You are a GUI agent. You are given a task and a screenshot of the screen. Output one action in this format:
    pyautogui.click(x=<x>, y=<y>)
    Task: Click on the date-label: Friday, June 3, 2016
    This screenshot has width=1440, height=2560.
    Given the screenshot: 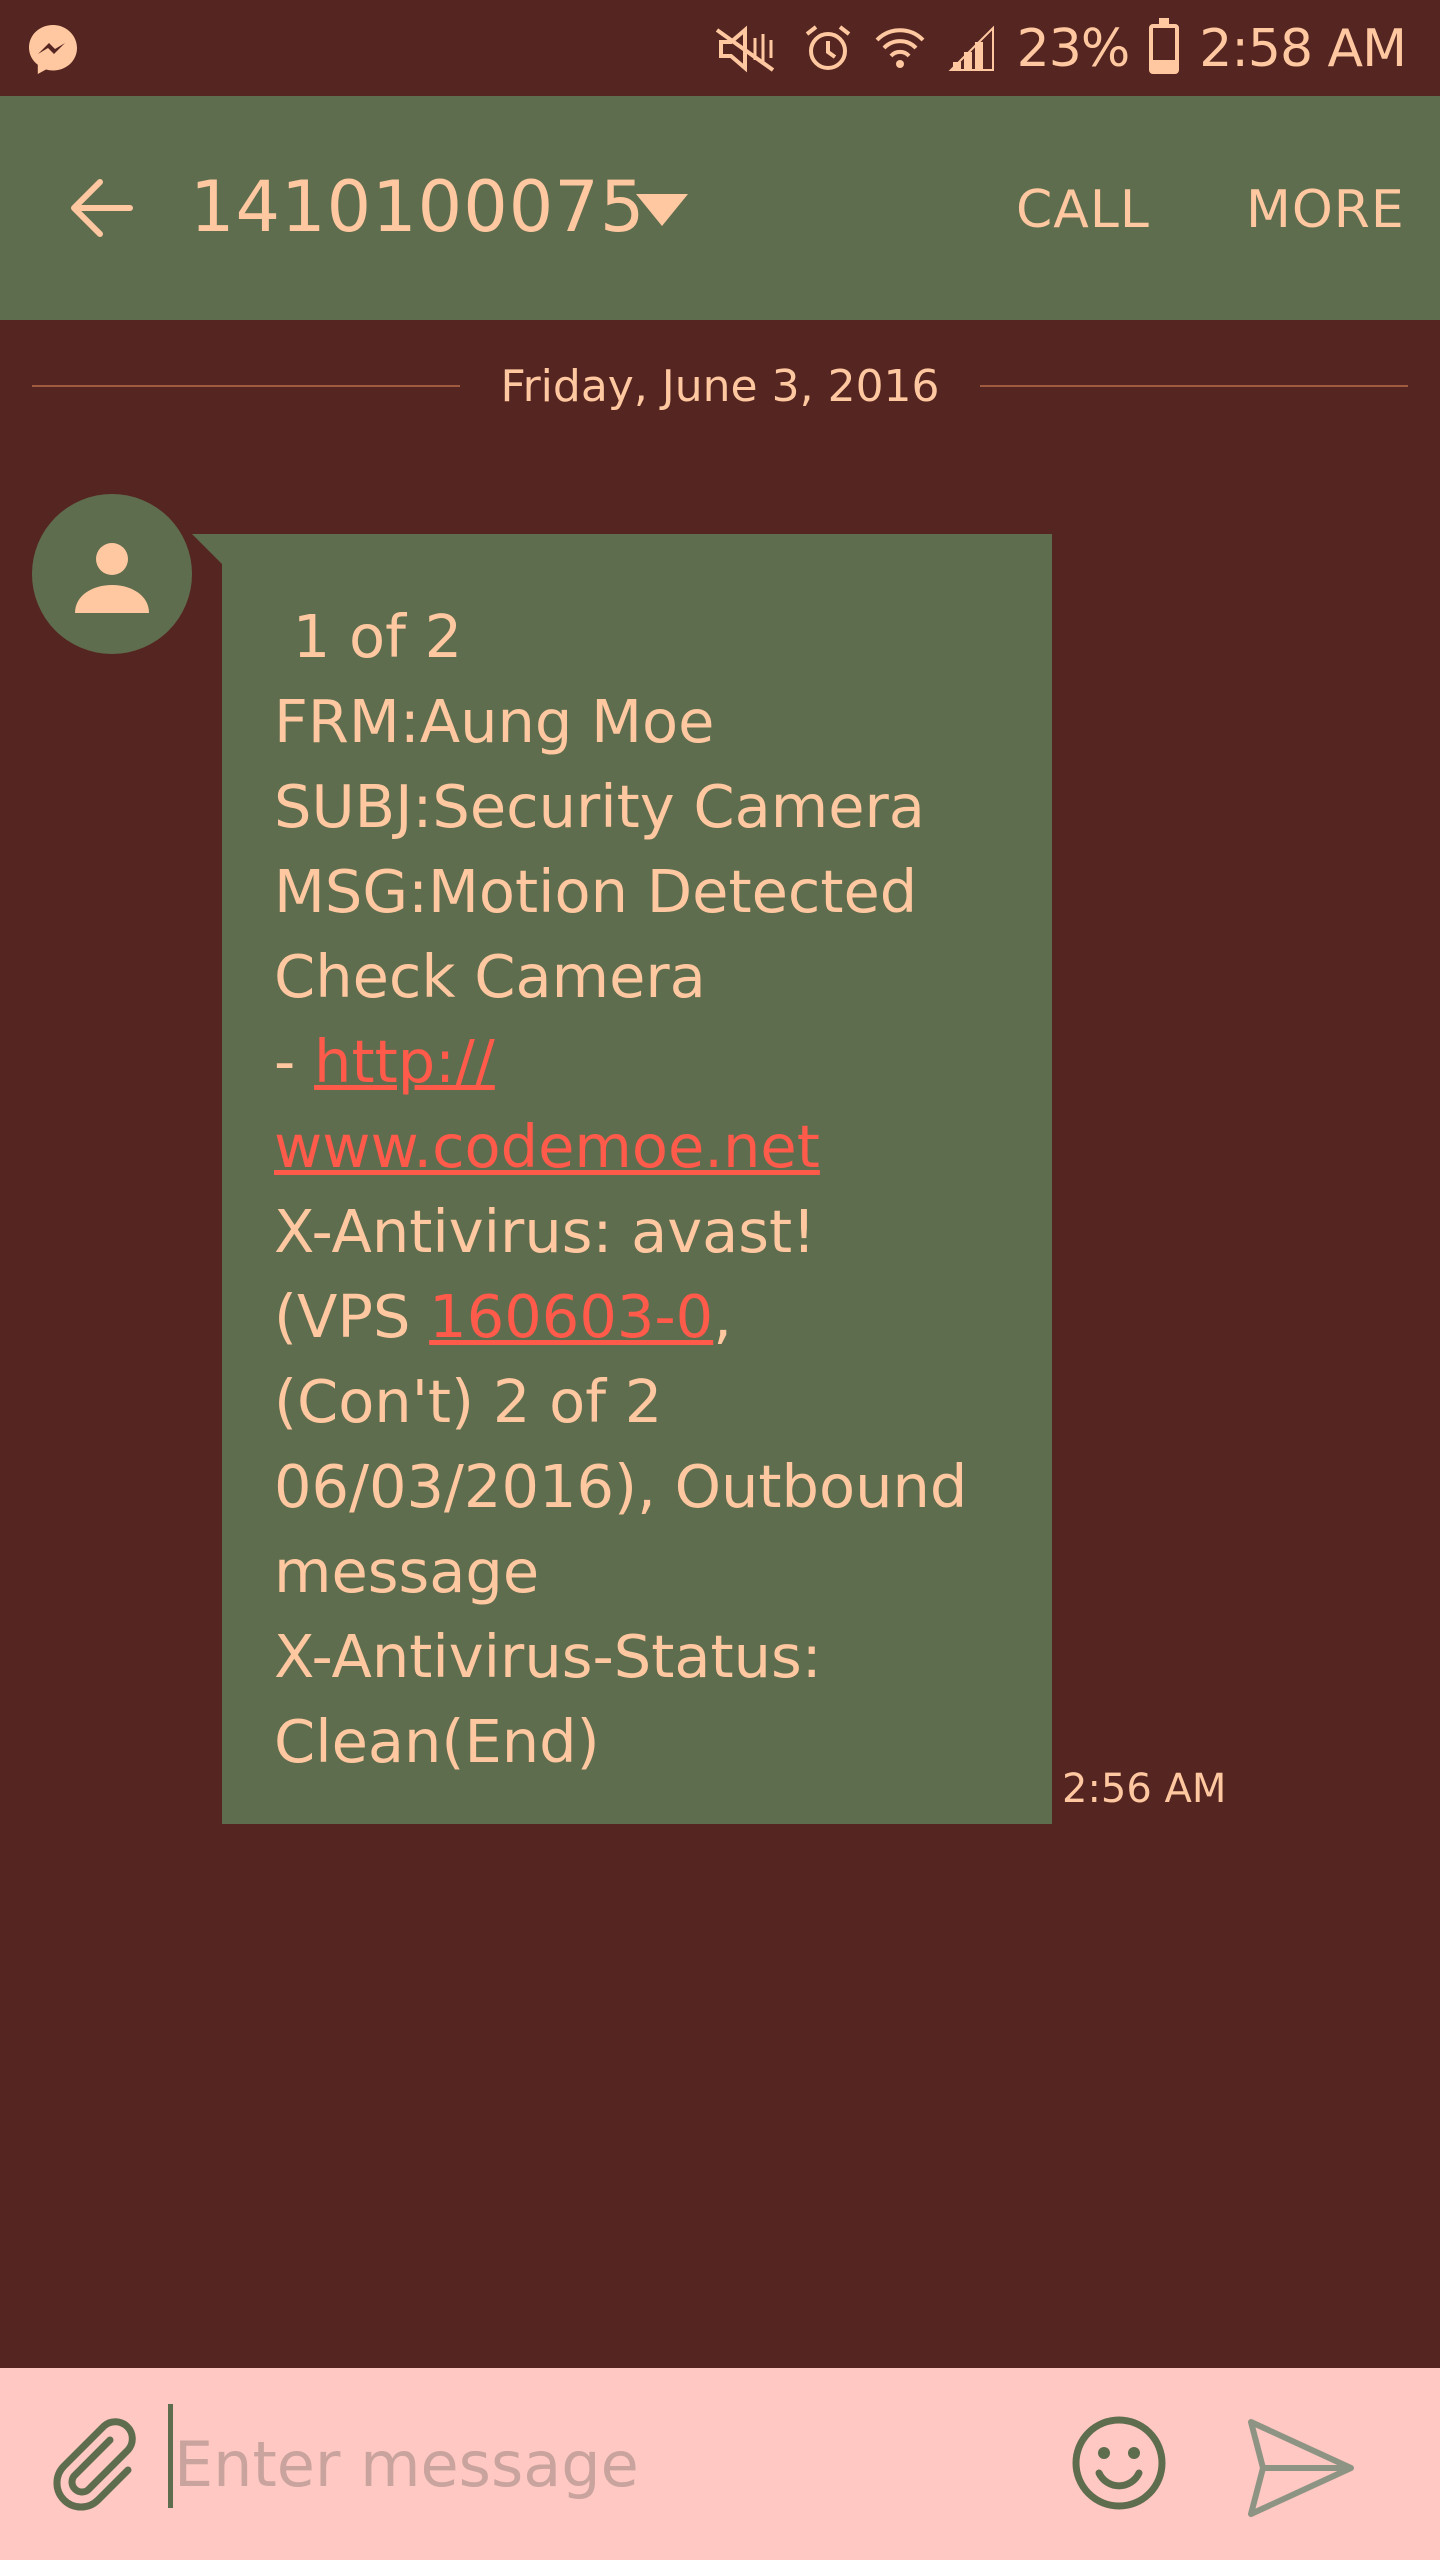 What is the action you would take?
    pyautogui.click(x=720, y=386)
    